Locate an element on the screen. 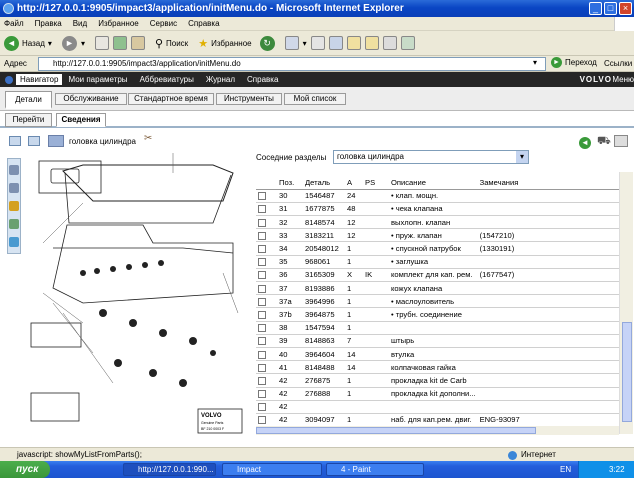  col-description: Описание is located at coordinates (433, 182).